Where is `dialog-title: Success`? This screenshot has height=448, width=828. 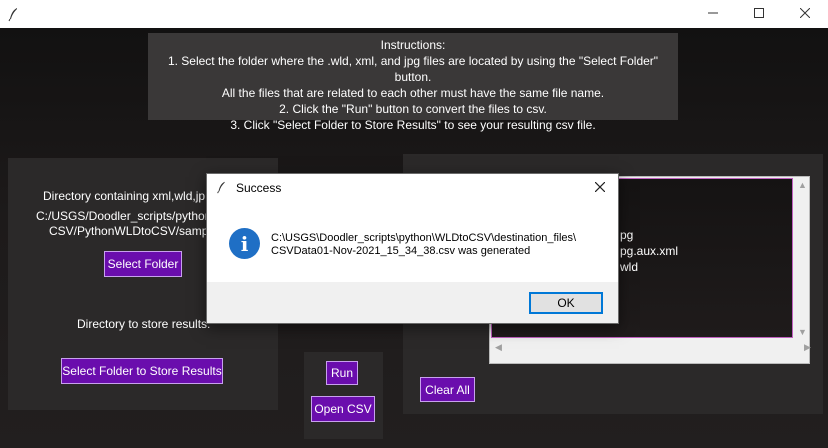
dialog-title: Success is located at coordinates (259, 188).